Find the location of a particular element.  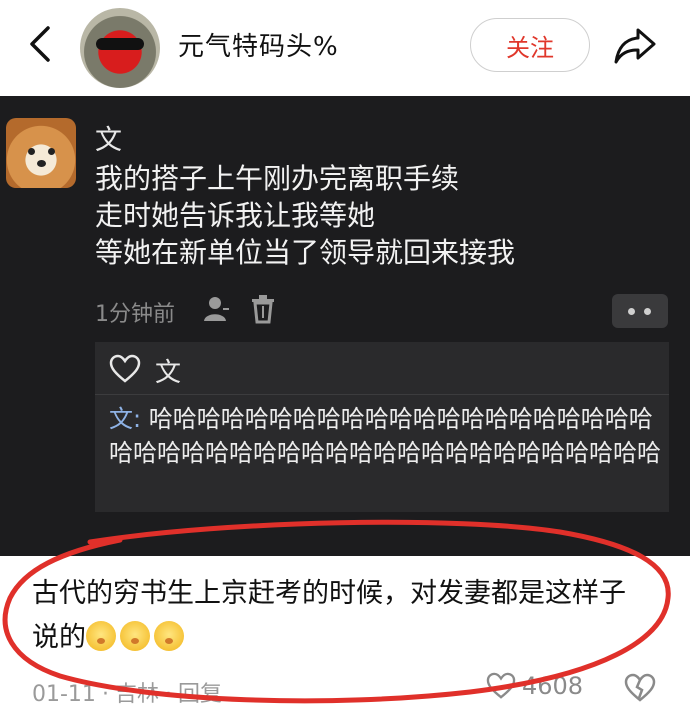

post-author-name: 文 is located at coordinates (108, 140).